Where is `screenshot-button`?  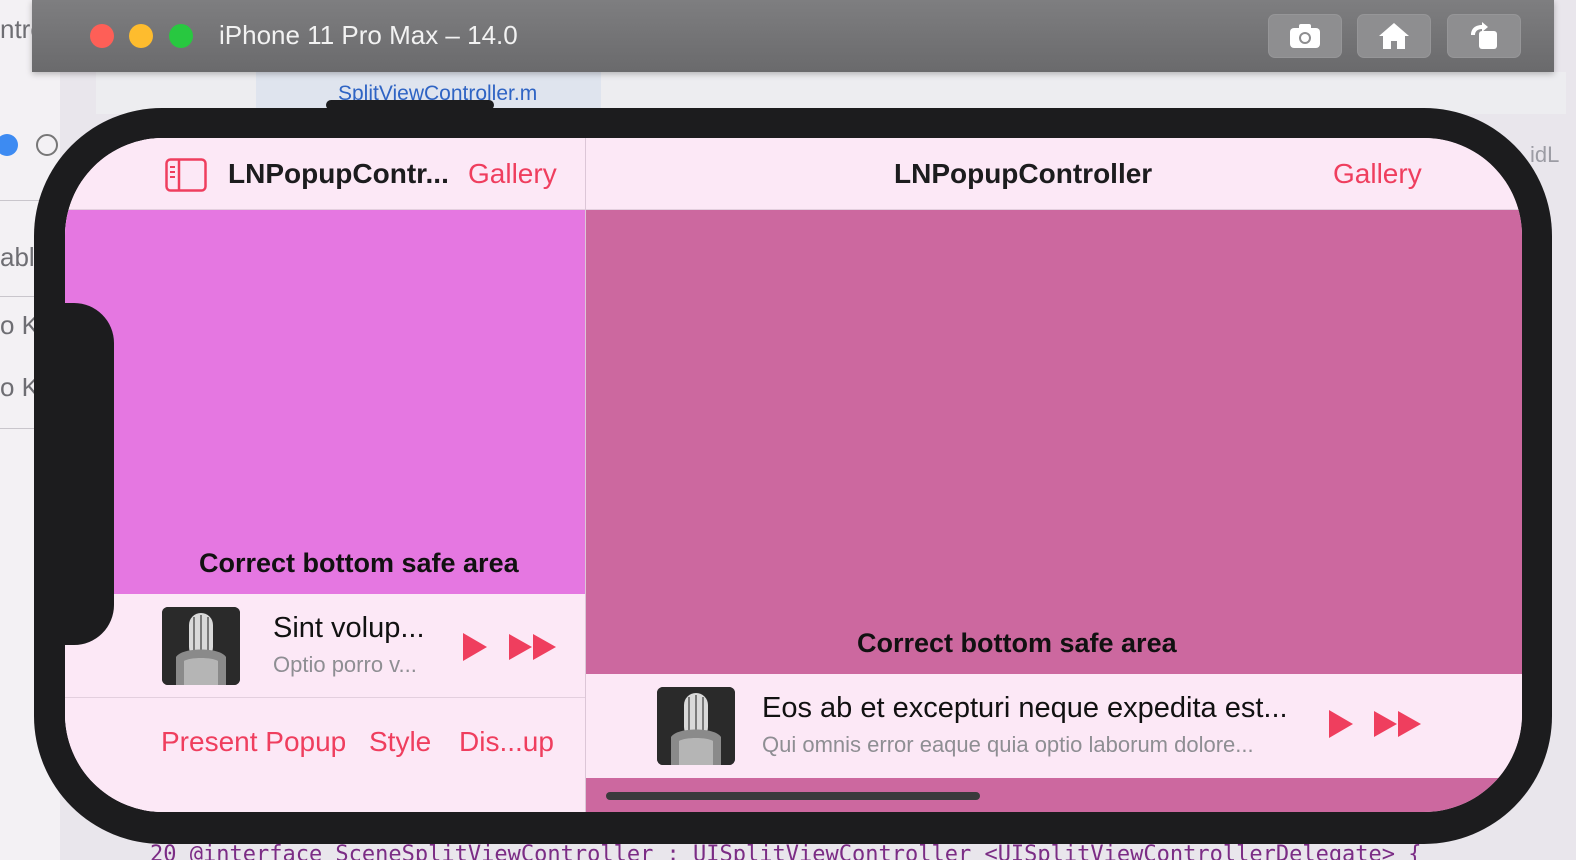
screenshot-button is located at coordinates (1305, 36).